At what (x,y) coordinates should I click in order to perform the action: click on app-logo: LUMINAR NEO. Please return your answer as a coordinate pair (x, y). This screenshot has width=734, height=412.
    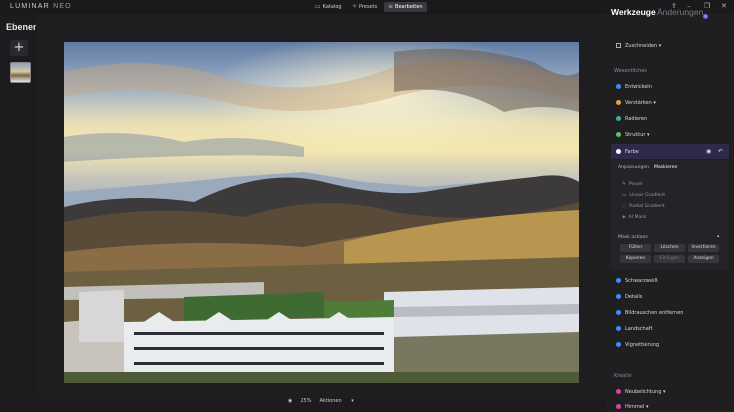
    Looking at the image, I should click on (41, 6).